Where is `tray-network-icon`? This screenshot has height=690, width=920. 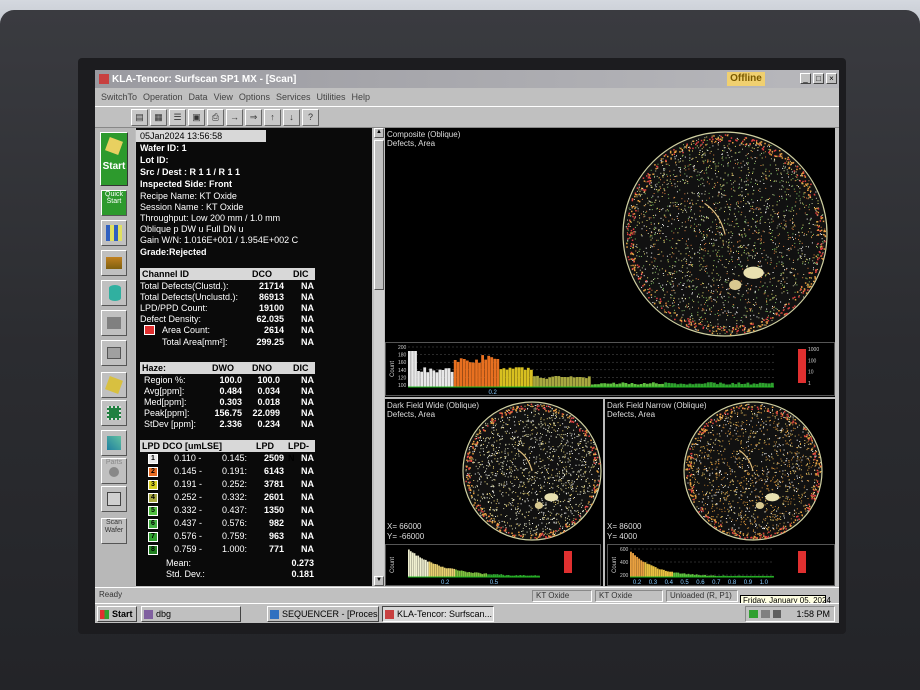 tray-network-icon is located at coordinates (753, 614).